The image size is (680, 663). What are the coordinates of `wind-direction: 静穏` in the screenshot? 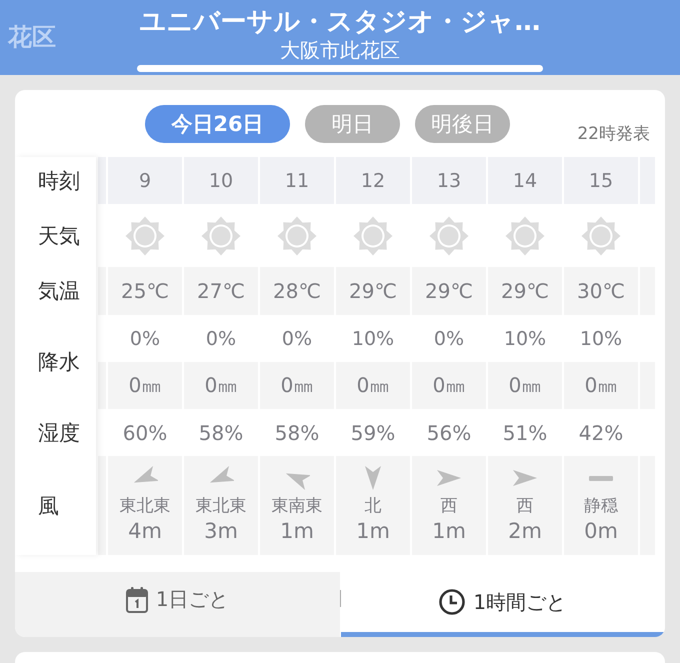 It's located at (601, 506).